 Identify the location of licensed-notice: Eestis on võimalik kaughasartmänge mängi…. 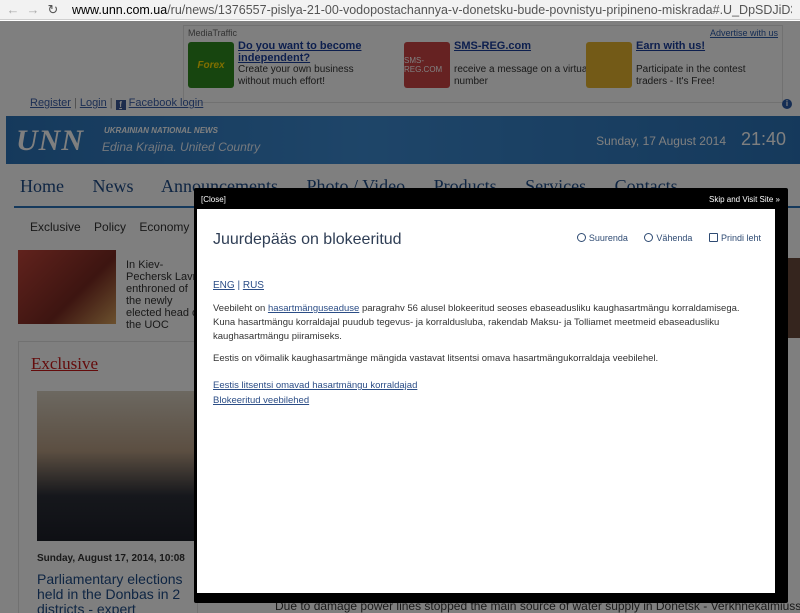
(436, 358).